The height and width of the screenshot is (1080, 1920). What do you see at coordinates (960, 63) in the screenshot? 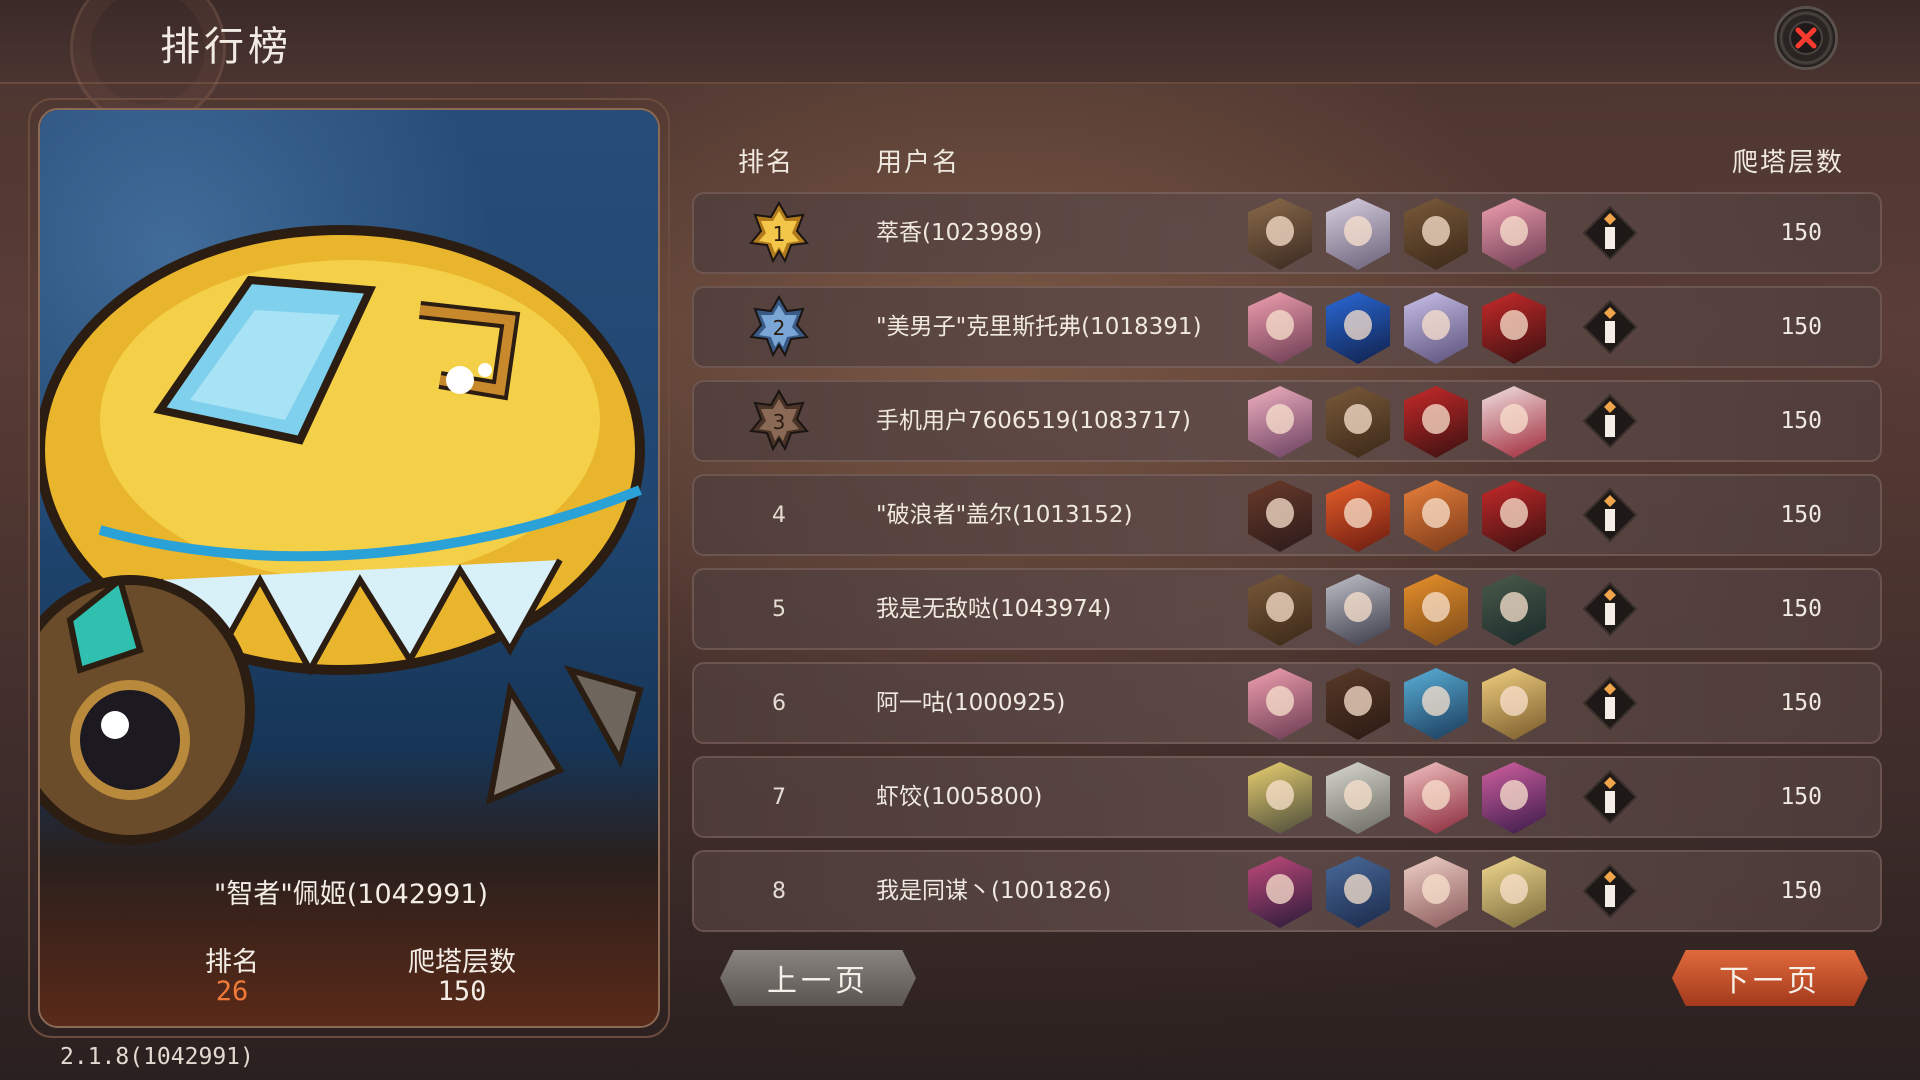
I see `top-bar: 排行榜` at bounding box center [960, 63].